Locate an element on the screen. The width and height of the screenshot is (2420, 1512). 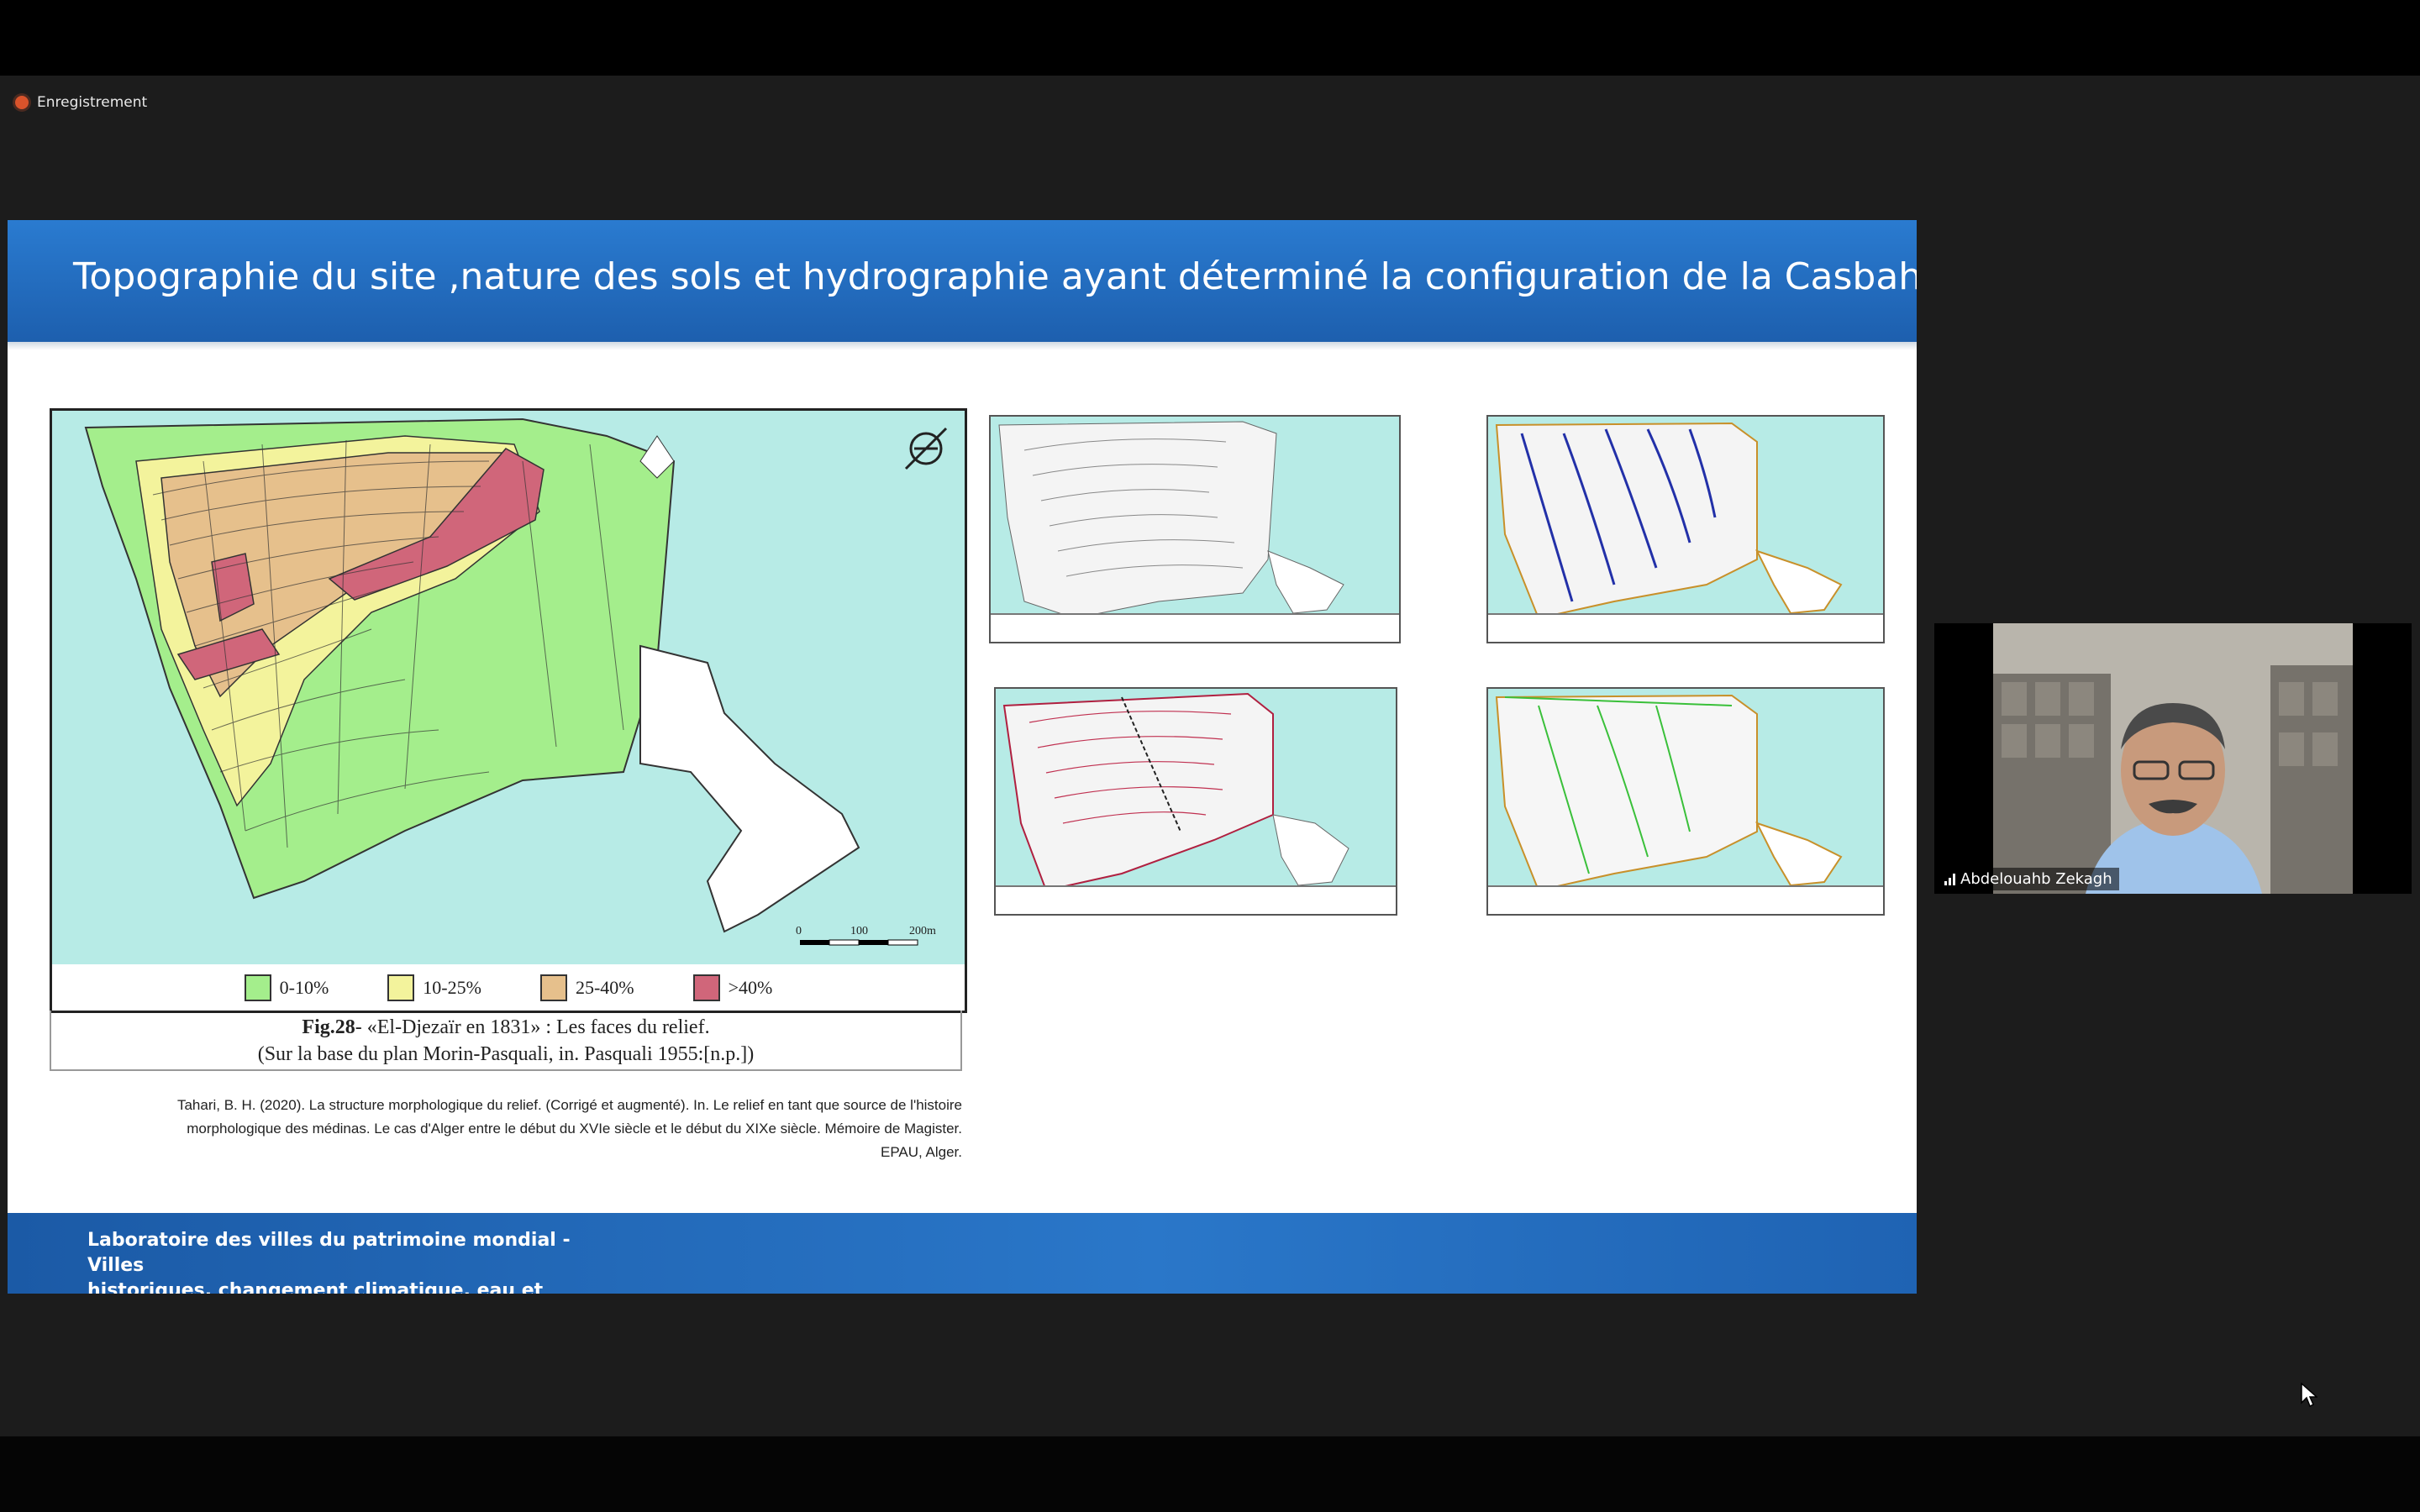
caption-fig: Fig.28 is located at coordinates (329, 1027).